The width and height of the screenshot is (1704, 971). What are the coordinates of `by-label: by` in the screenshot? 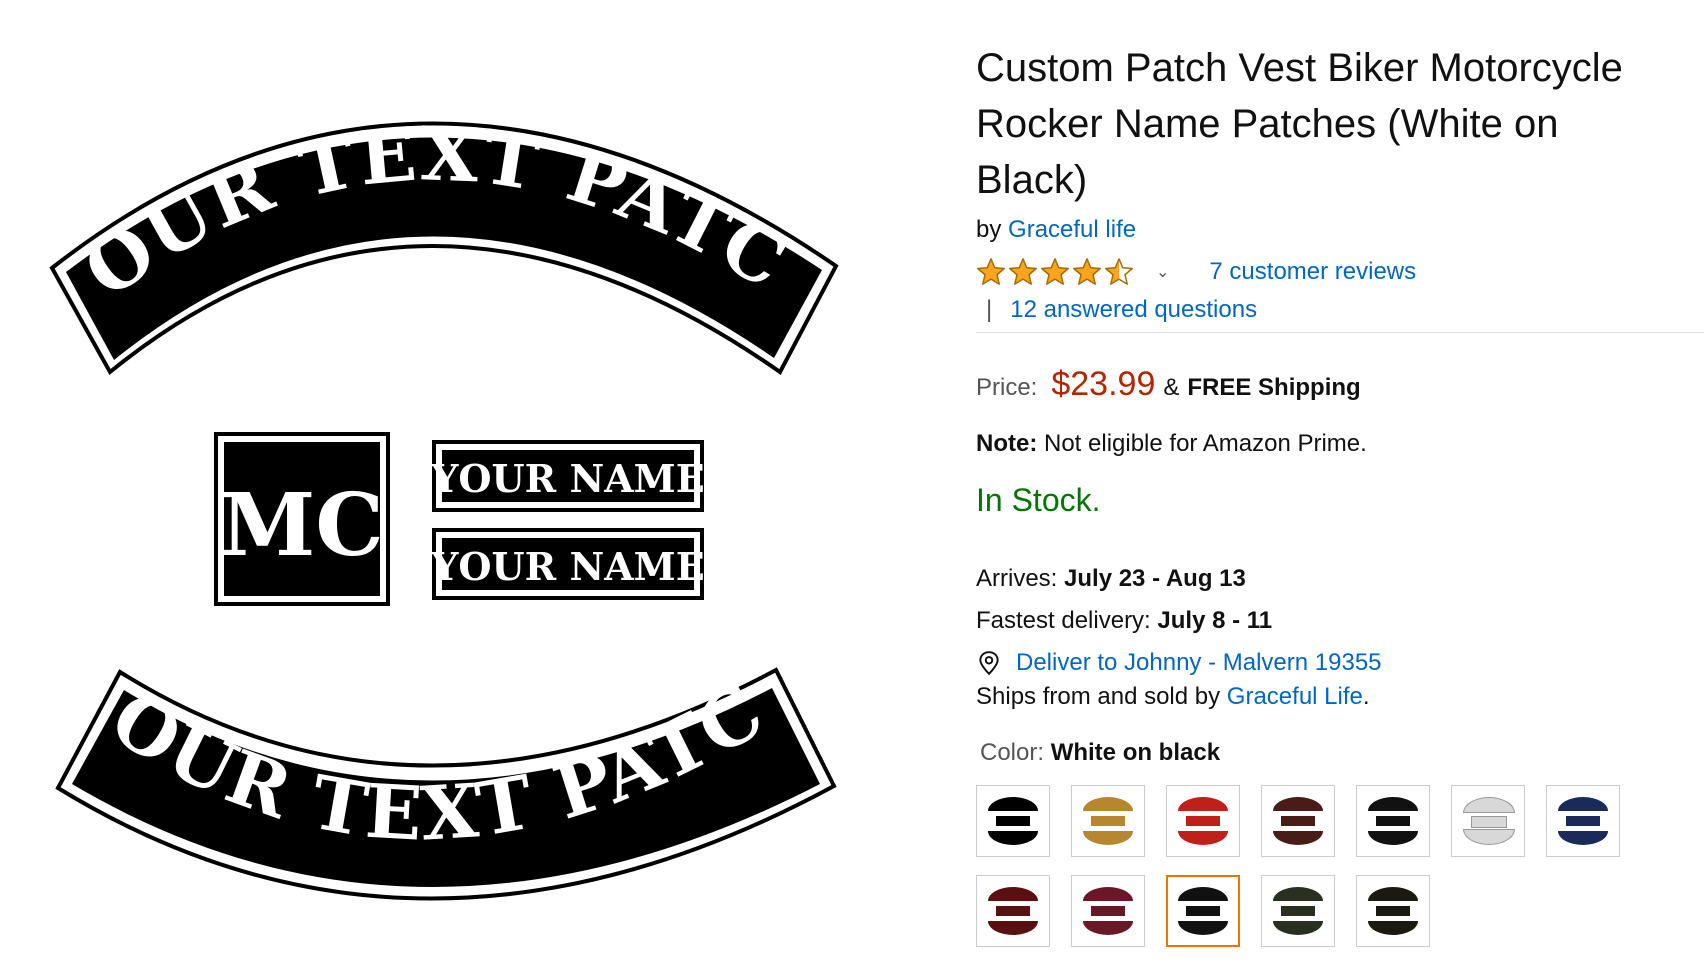 It's located at (989, 229).